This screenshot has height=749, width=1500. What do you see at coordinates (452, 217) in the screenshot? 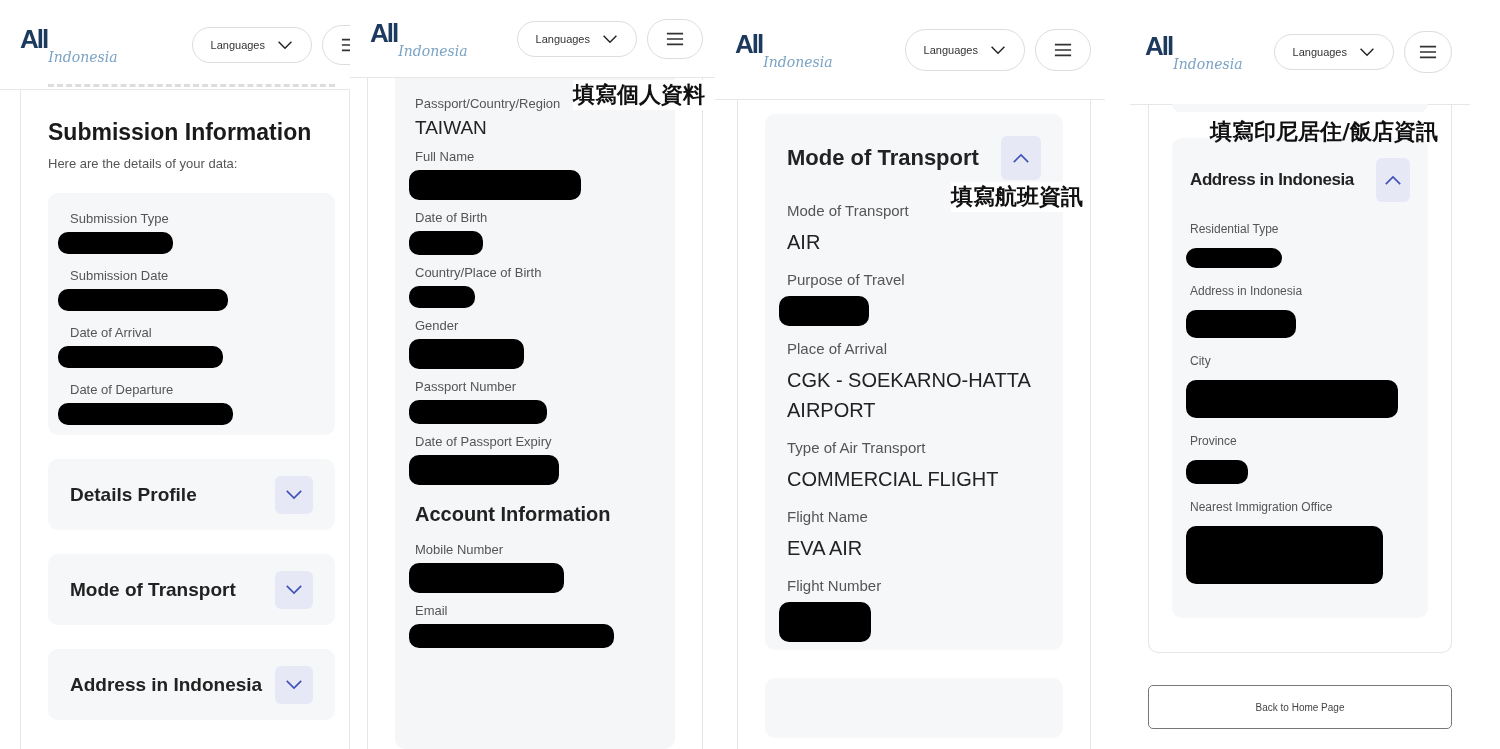
I see `field-label: Date of Birth` at bounding box center [452, 217].